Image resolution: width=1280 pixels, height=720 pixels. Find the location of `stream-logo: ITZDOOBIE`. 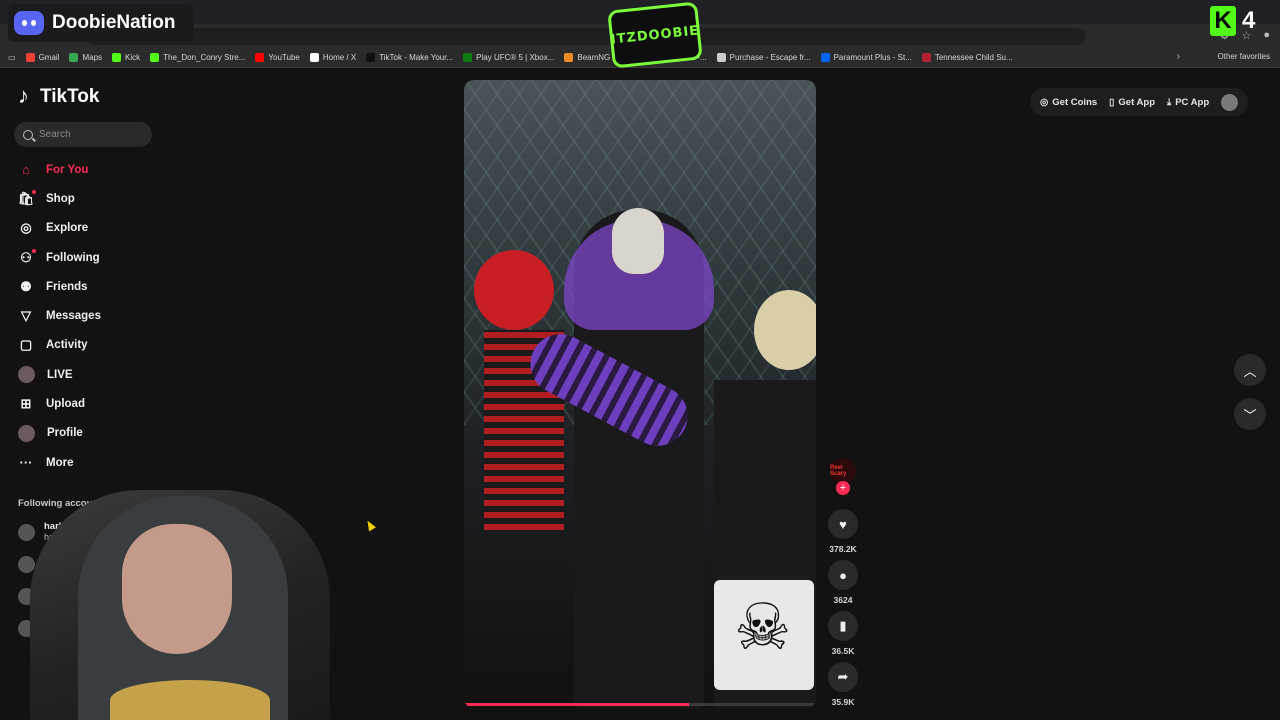

stream-logo: ITZDOOBIE is located at coordinates (655, 35).